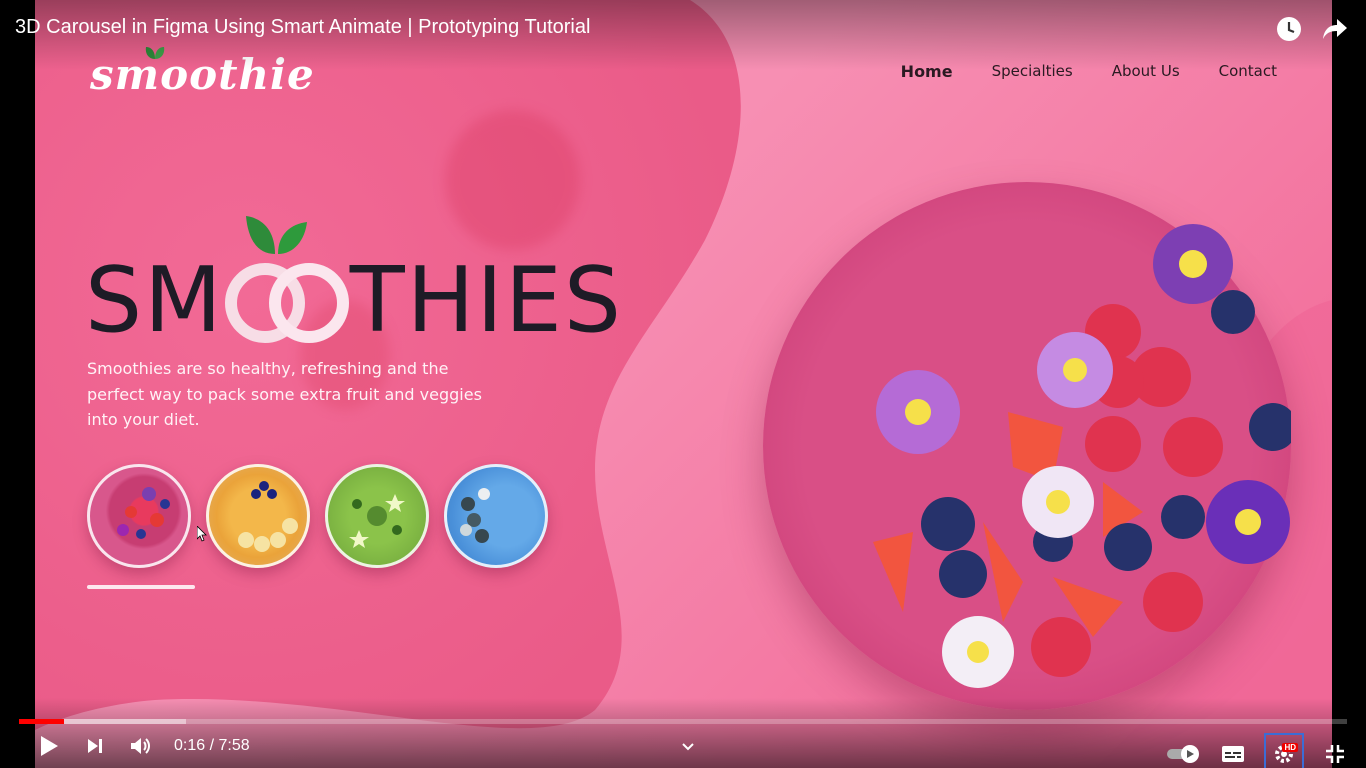  I want to click on mouse-cursor-icon, so click(202, 534).